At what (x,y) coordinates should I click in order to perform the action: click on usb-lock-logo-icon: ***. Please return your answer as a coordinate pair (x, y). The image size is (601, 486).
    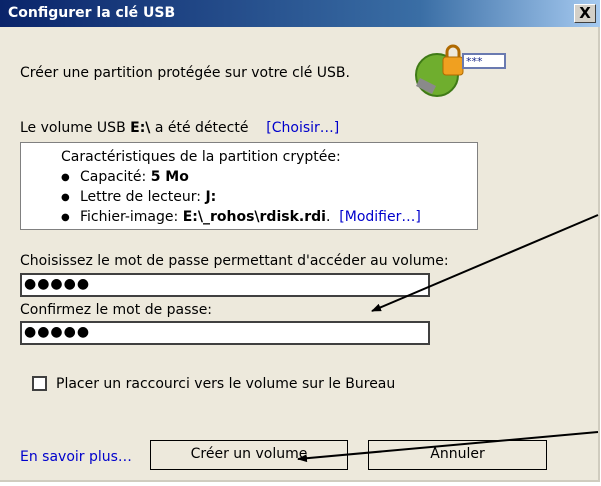
    Looking at the image, I should click on (460, 70).